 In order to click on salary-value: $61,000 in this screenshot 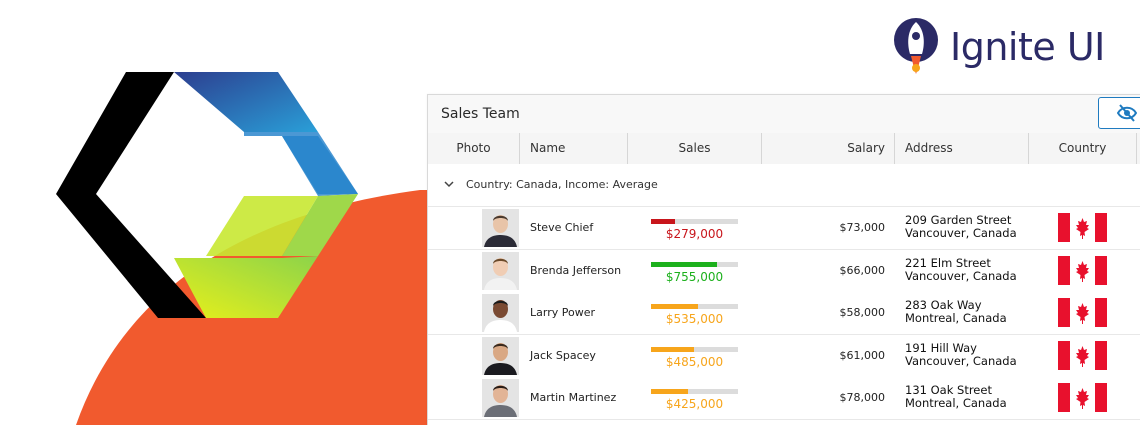, I will do `click(862, 355)`.